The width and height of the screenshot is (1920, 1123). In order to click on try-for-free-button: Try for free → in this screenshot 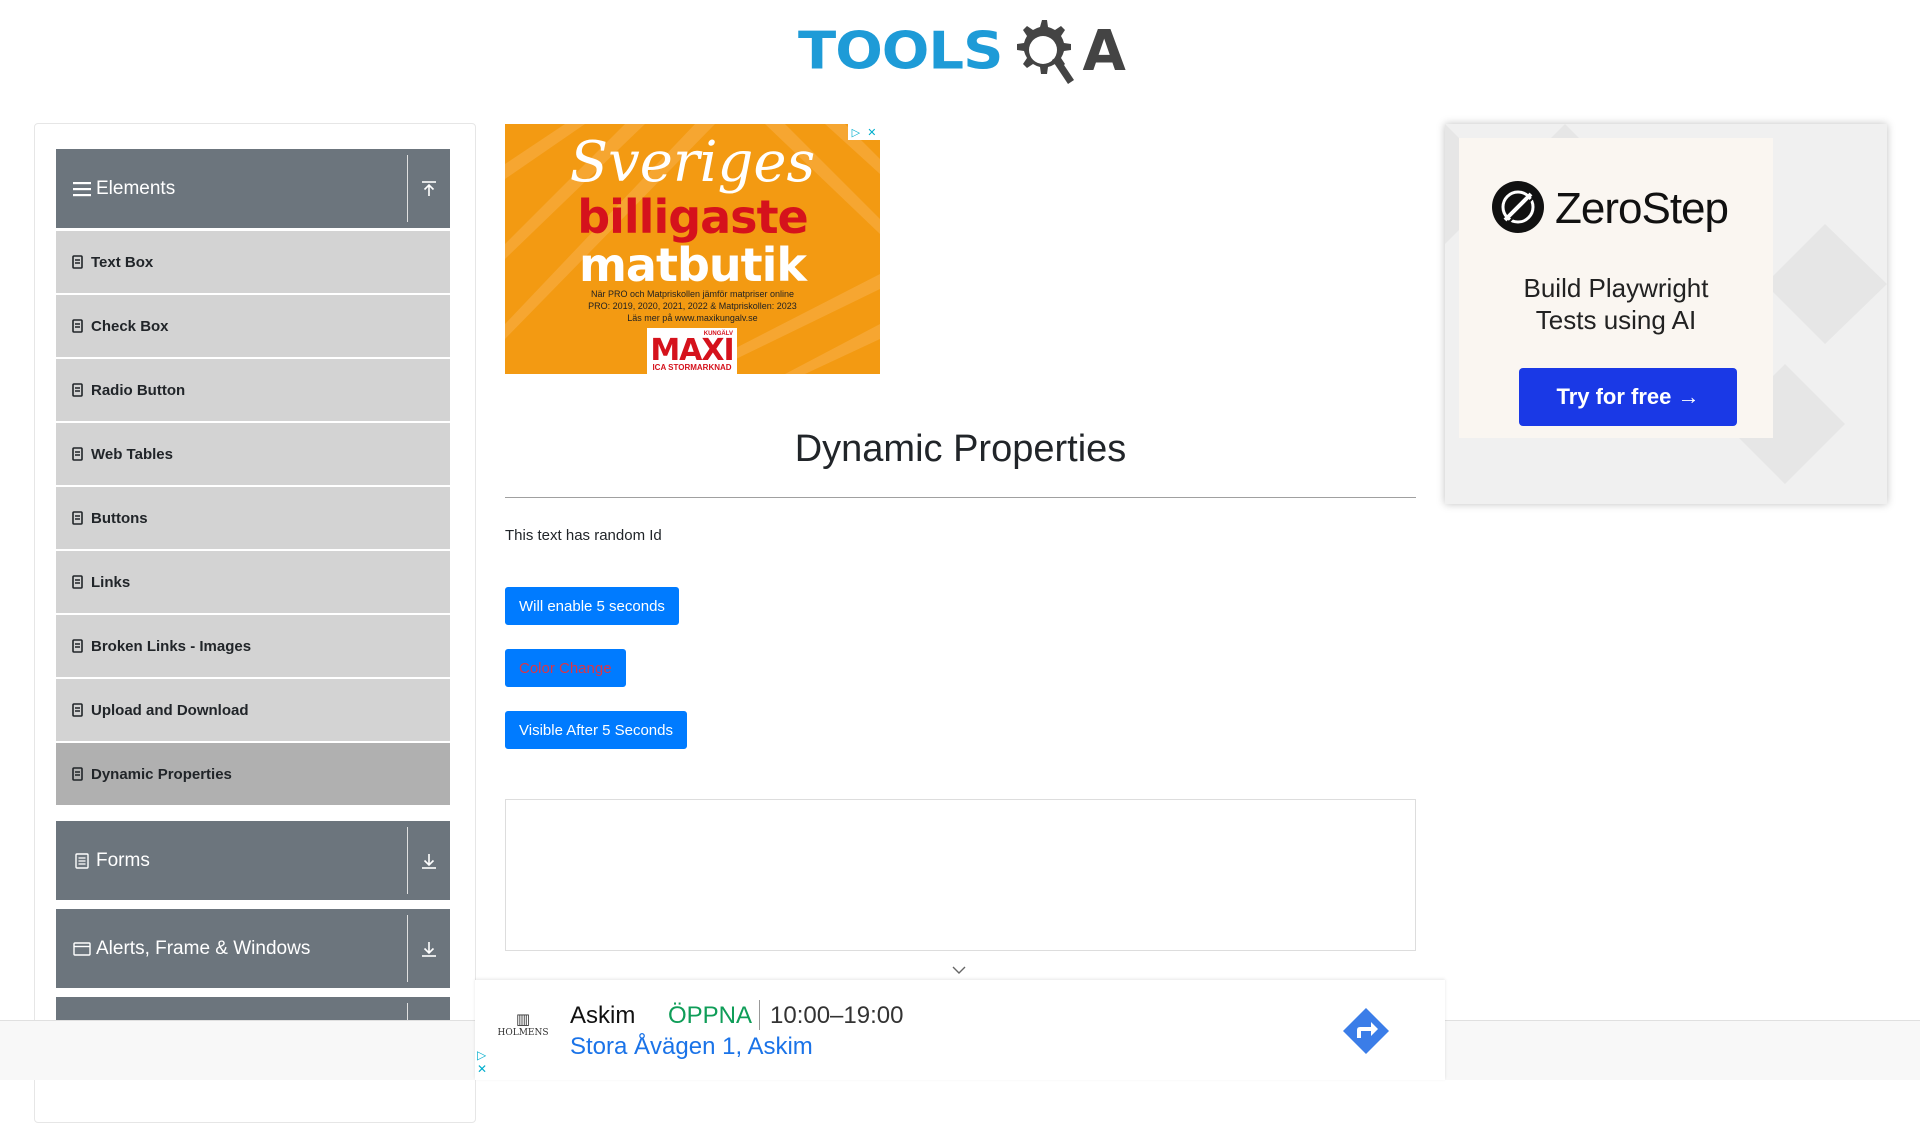, I will do `click(1628, 397)`.